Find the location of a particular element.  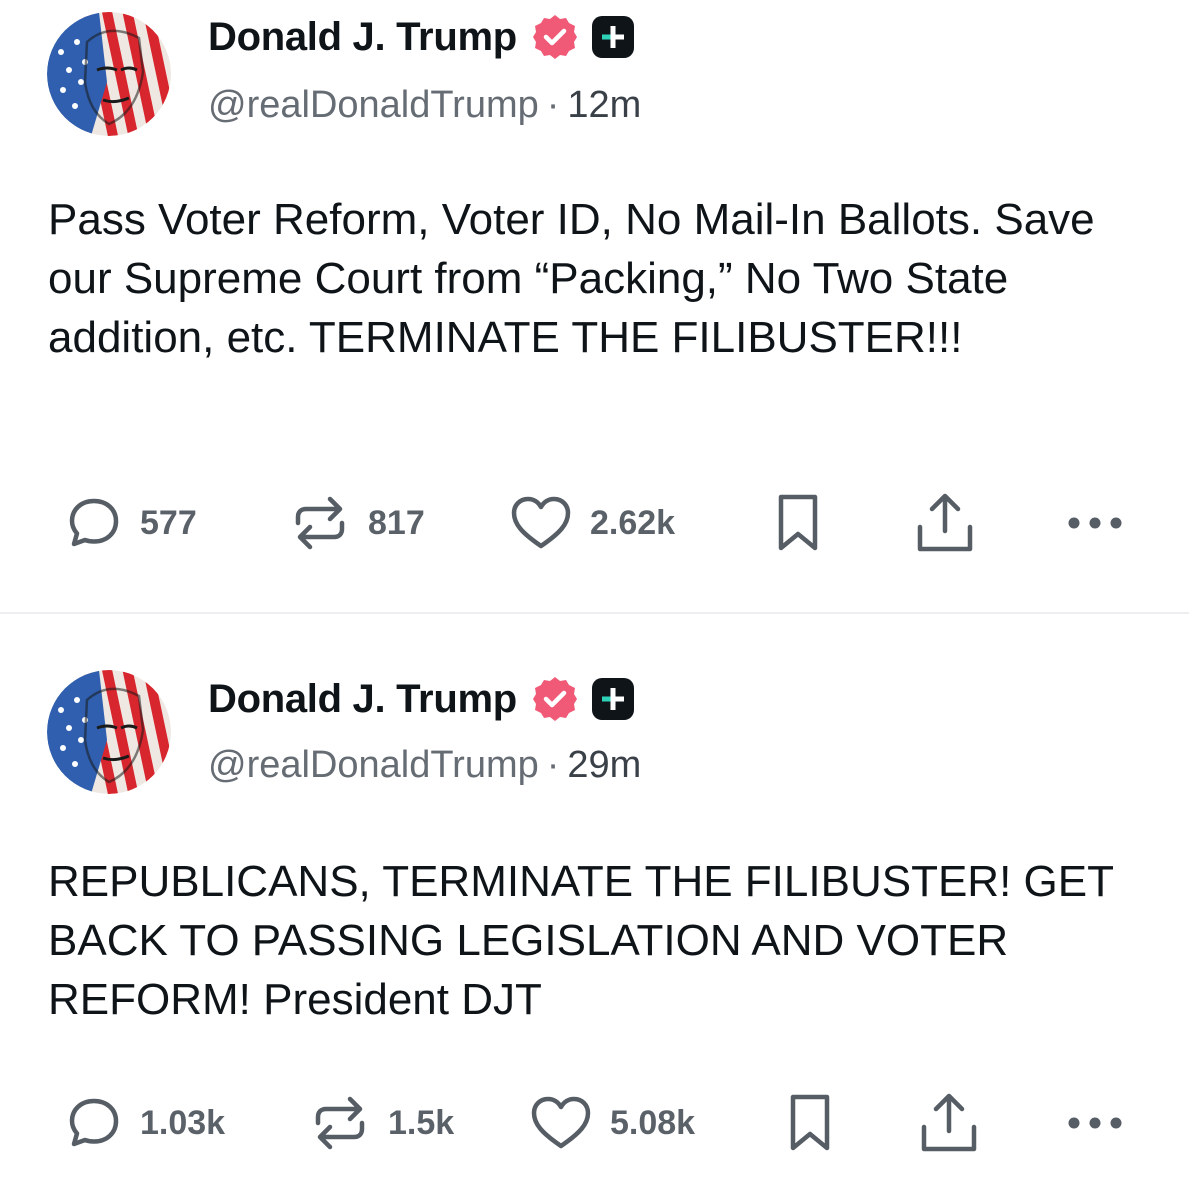

action-bar: 1.03k 1.5k 5.08k is located at coordinates (594, 1123).